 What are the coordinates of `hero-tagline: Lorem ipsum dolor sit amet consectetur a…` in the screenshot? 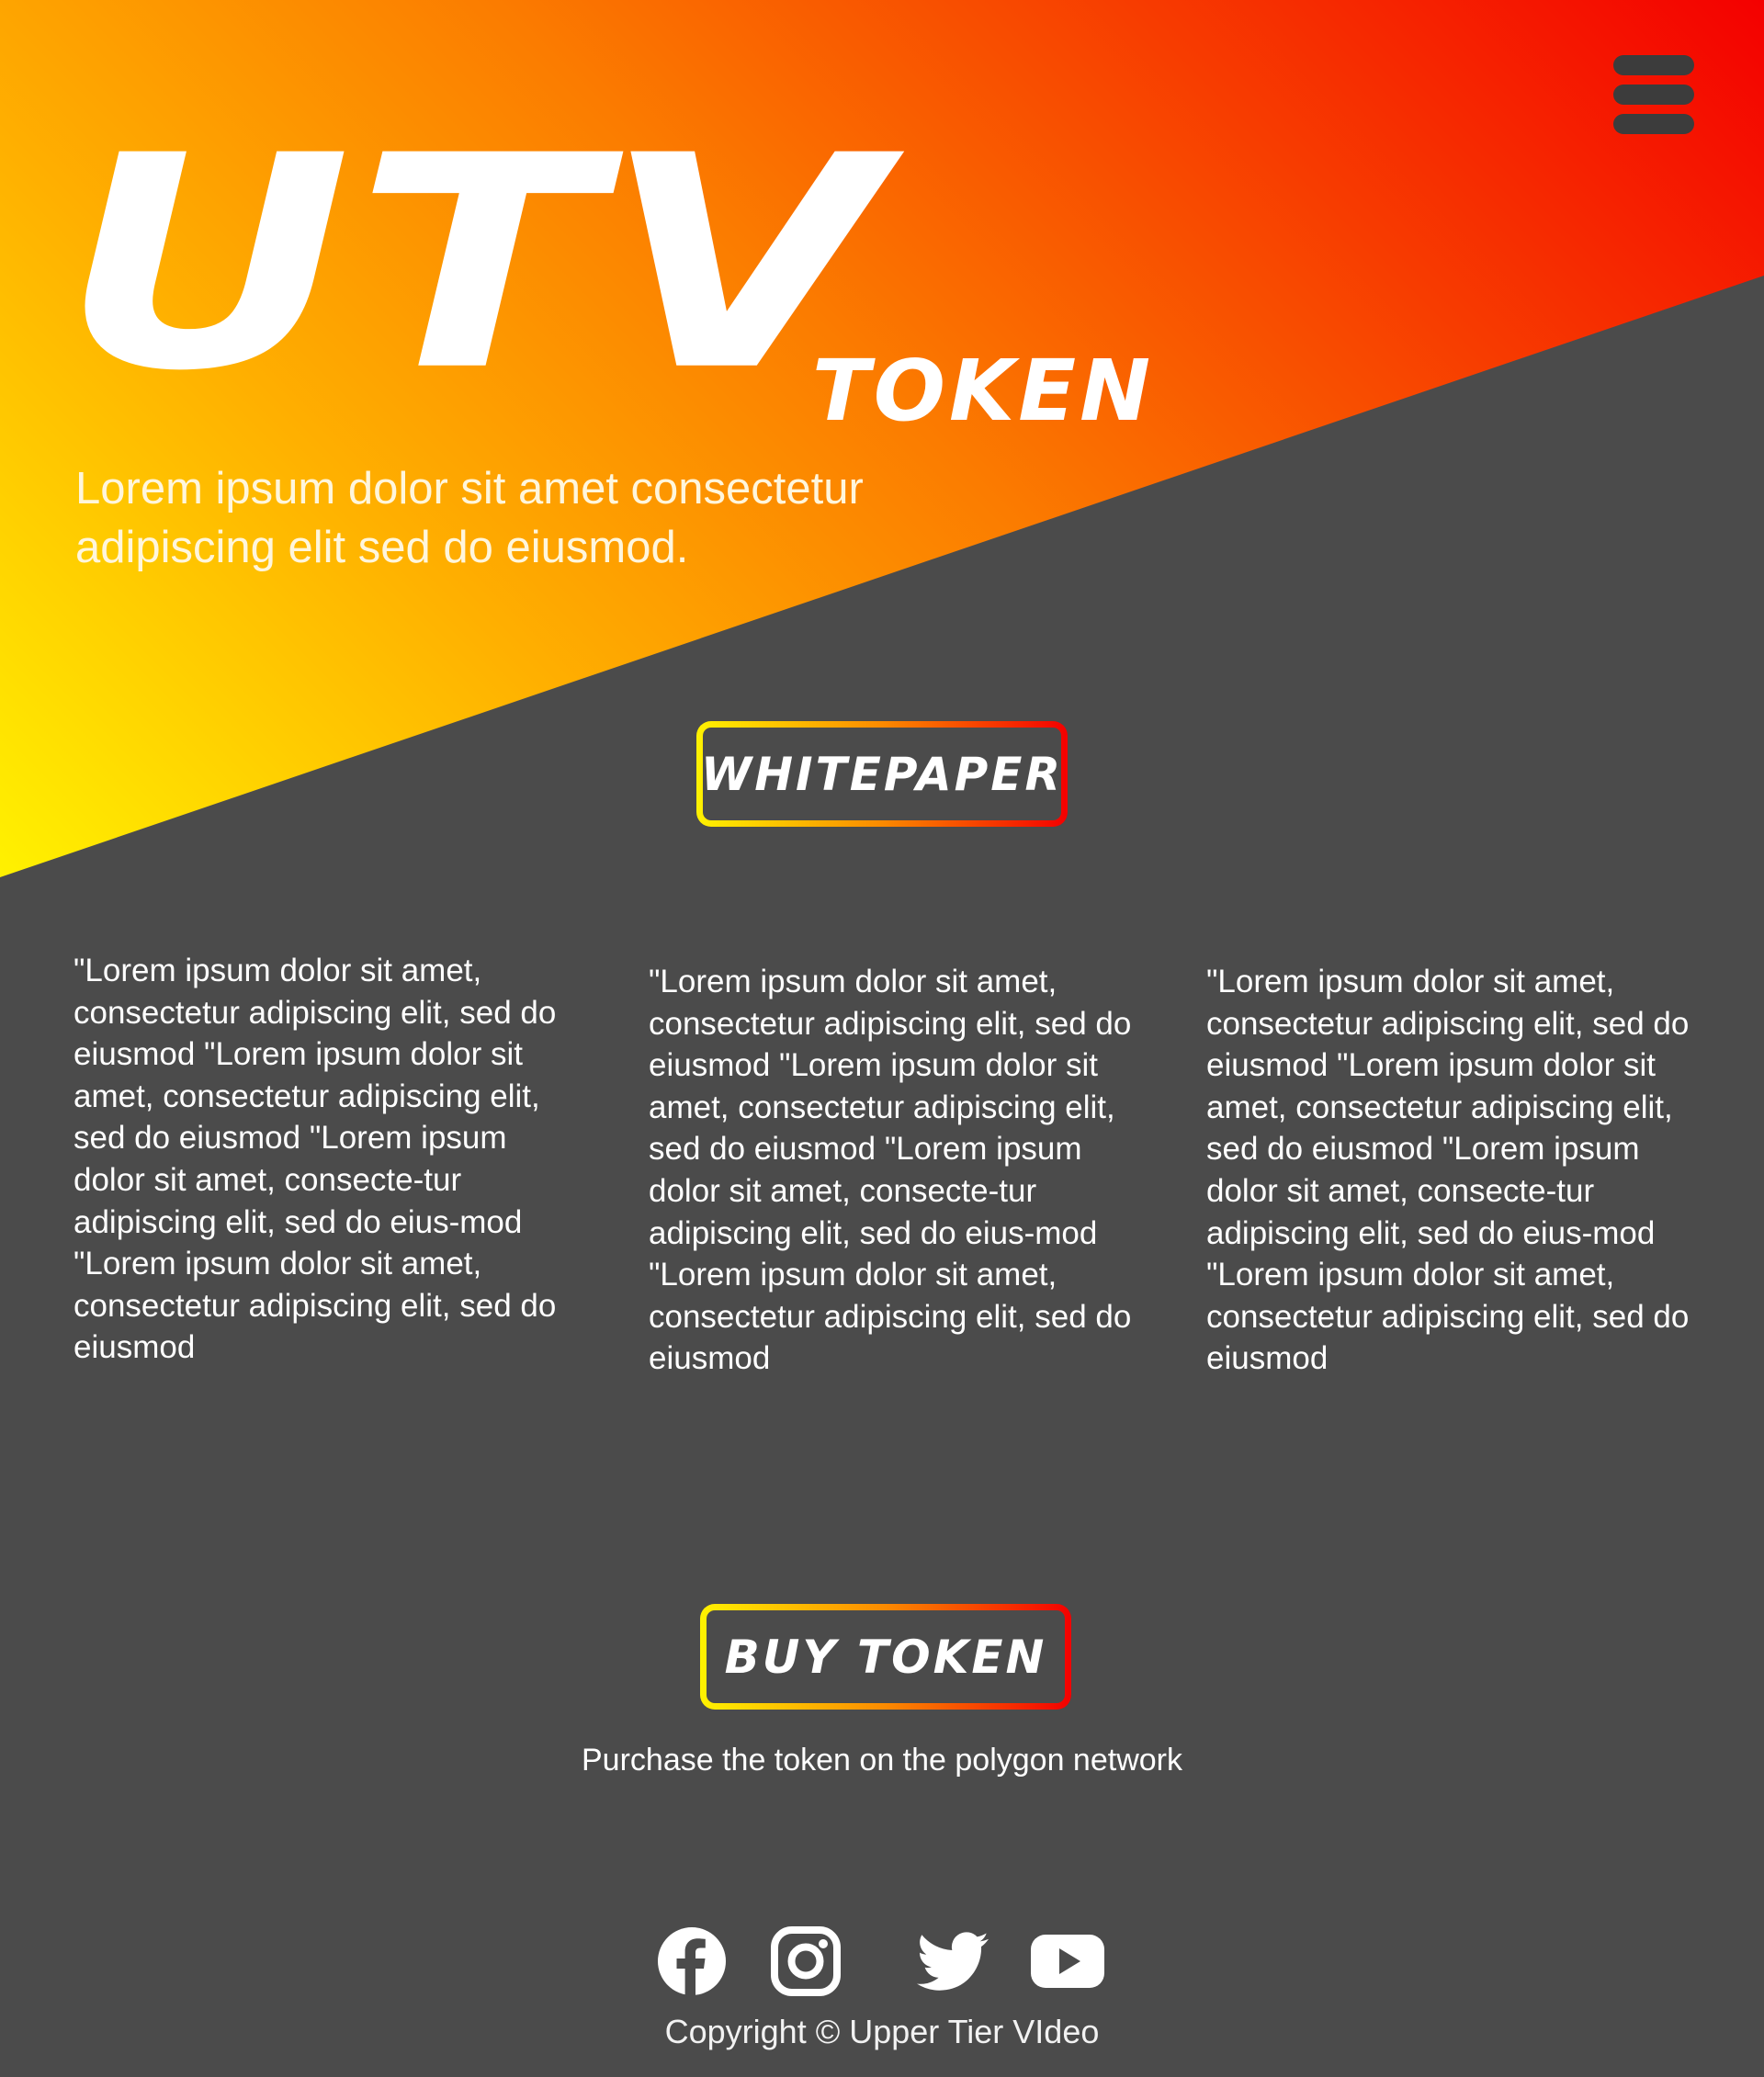 It's located at (469, 518).